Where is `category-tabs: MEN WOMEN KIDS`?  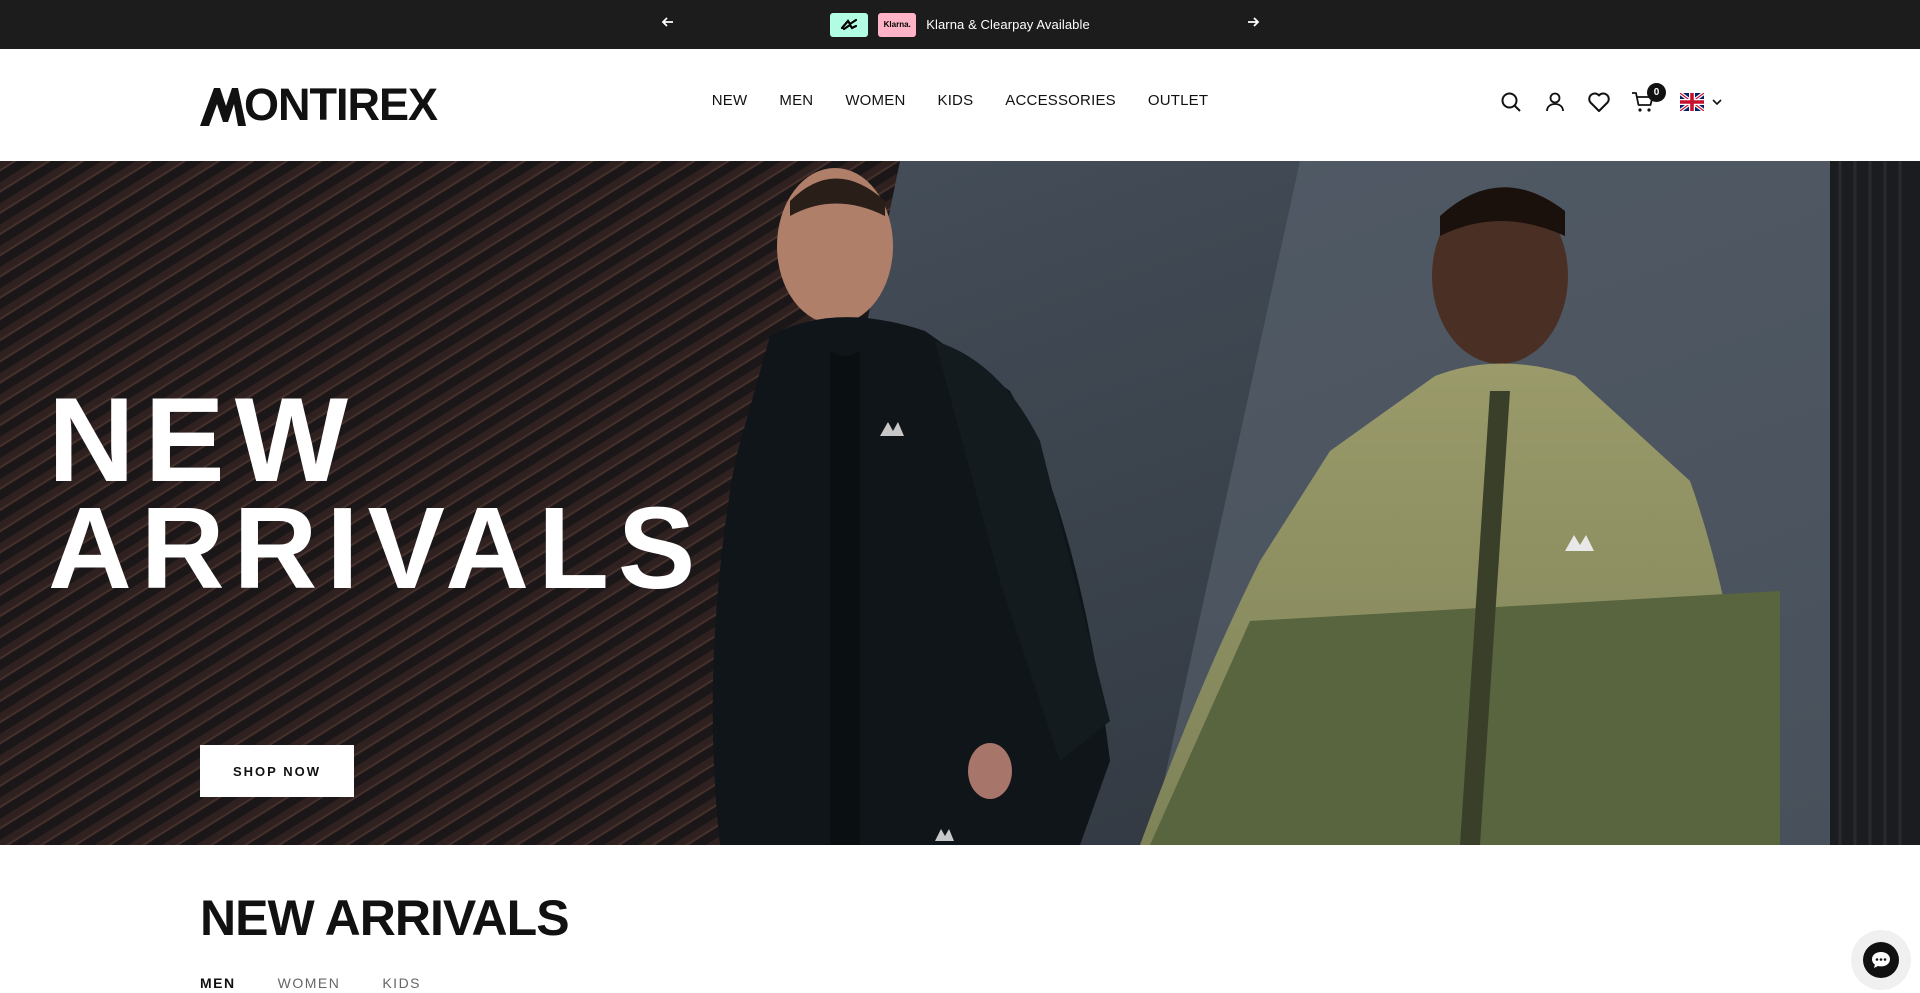
category-tabs: MEN WOMEN KIDS is located at coordinates (310, 983).